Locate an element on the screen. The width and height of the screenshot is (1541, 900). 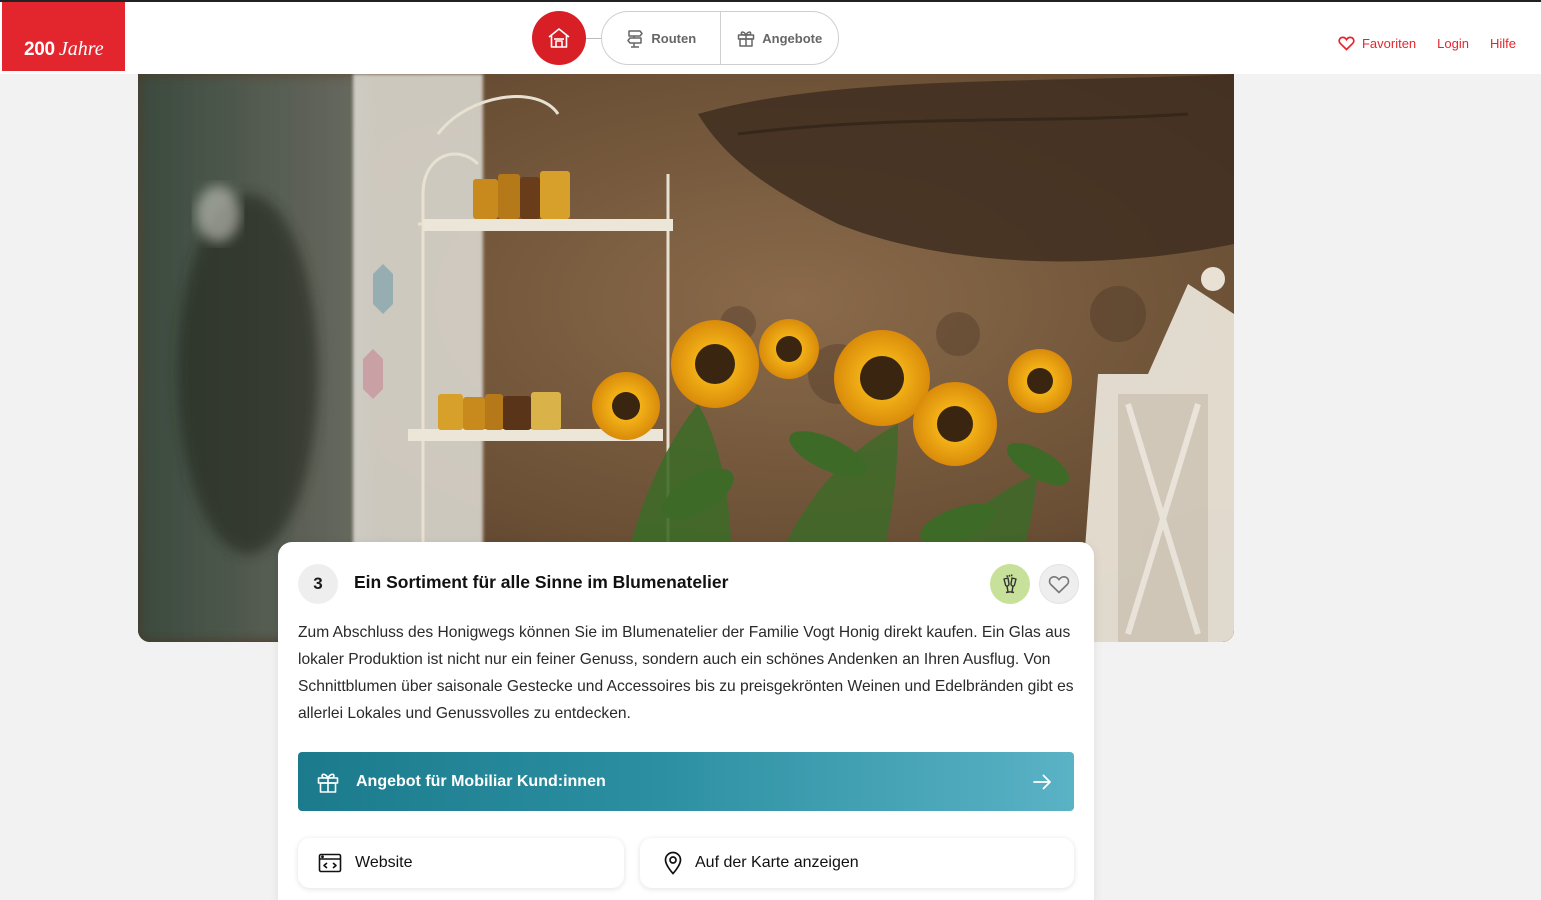
favorite-toggle-button is located at coordinates (1059, 584).